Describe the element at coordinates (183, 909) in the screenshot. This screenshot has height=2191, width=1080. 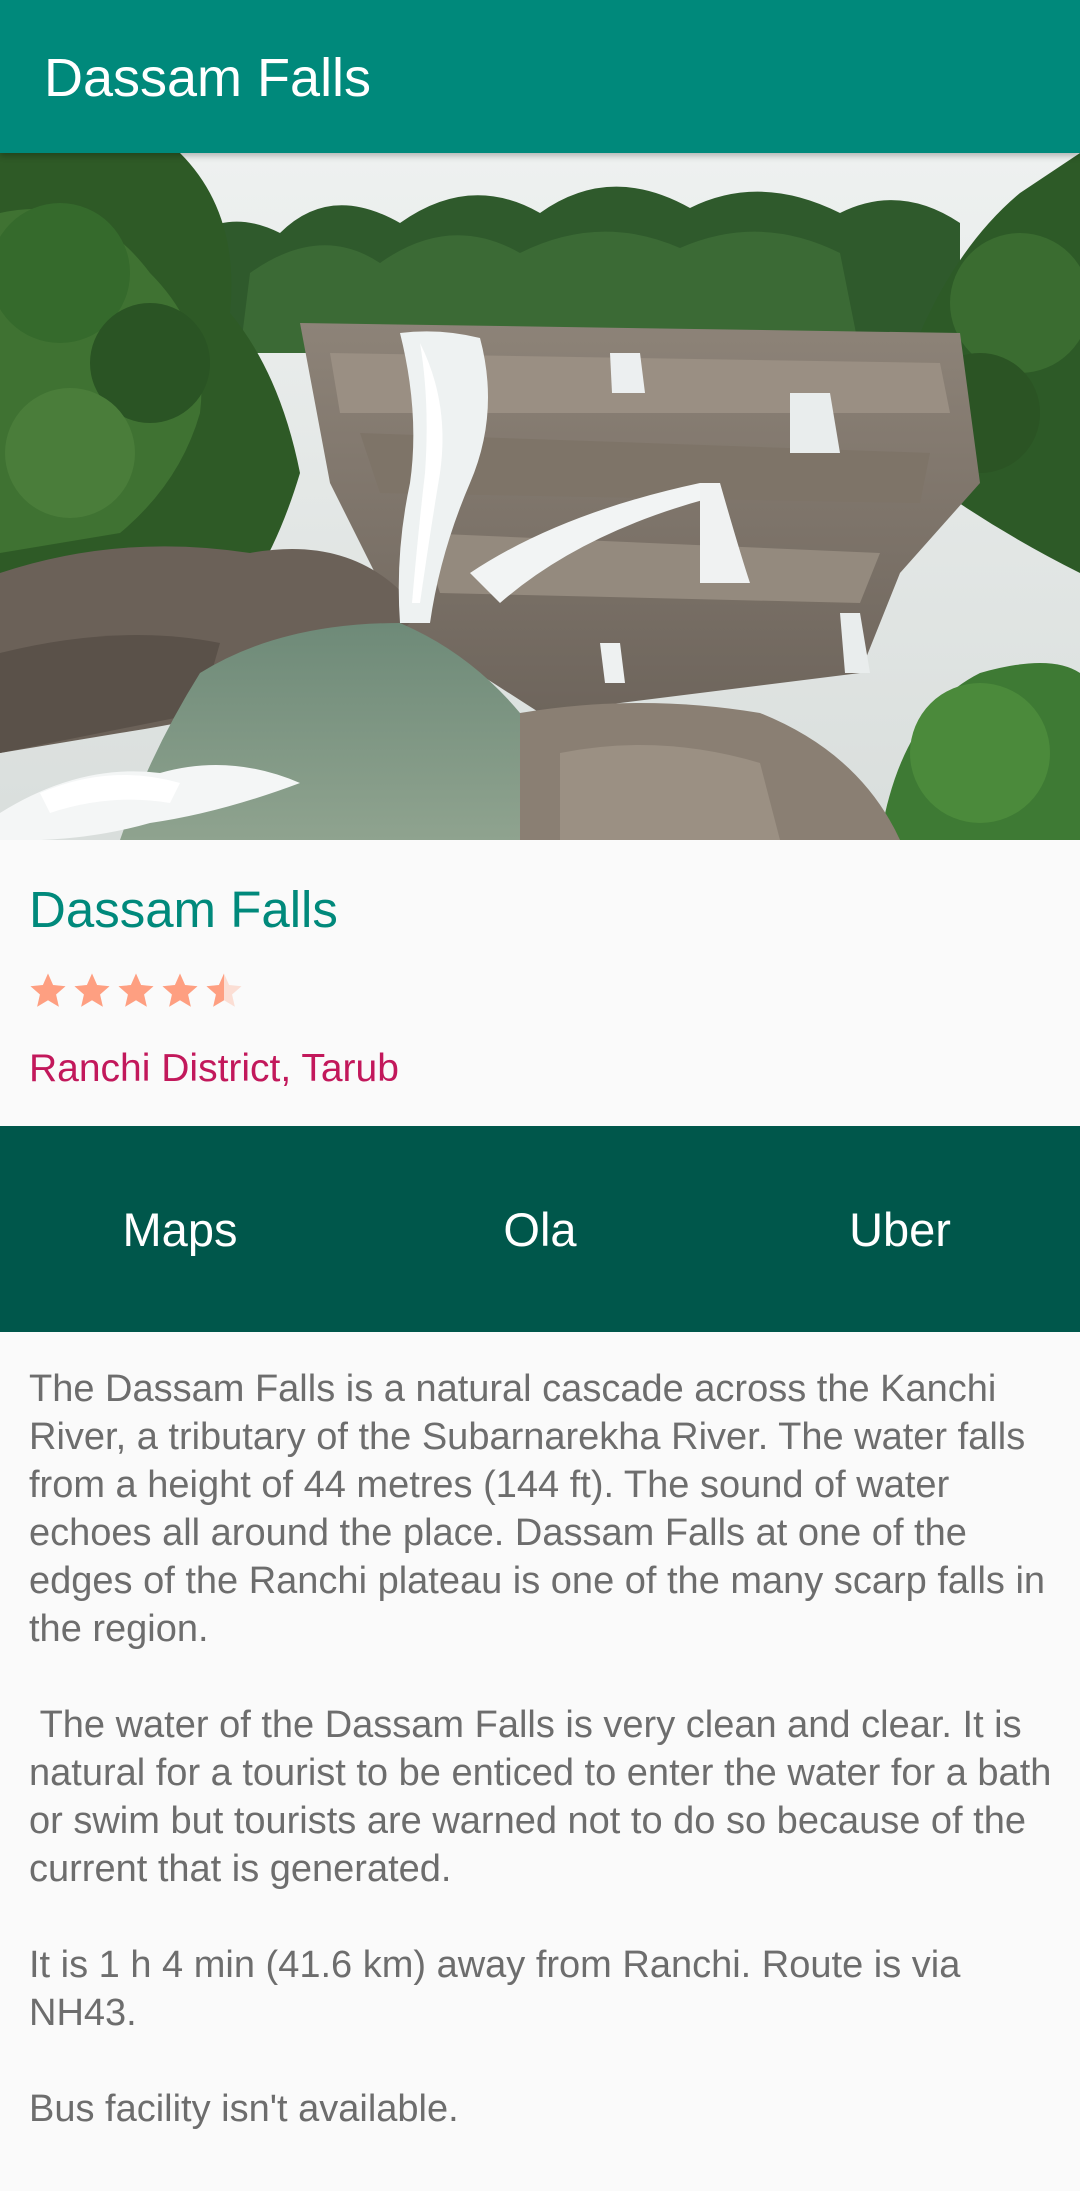
I see `place-title: Dassam Falls` at that location.